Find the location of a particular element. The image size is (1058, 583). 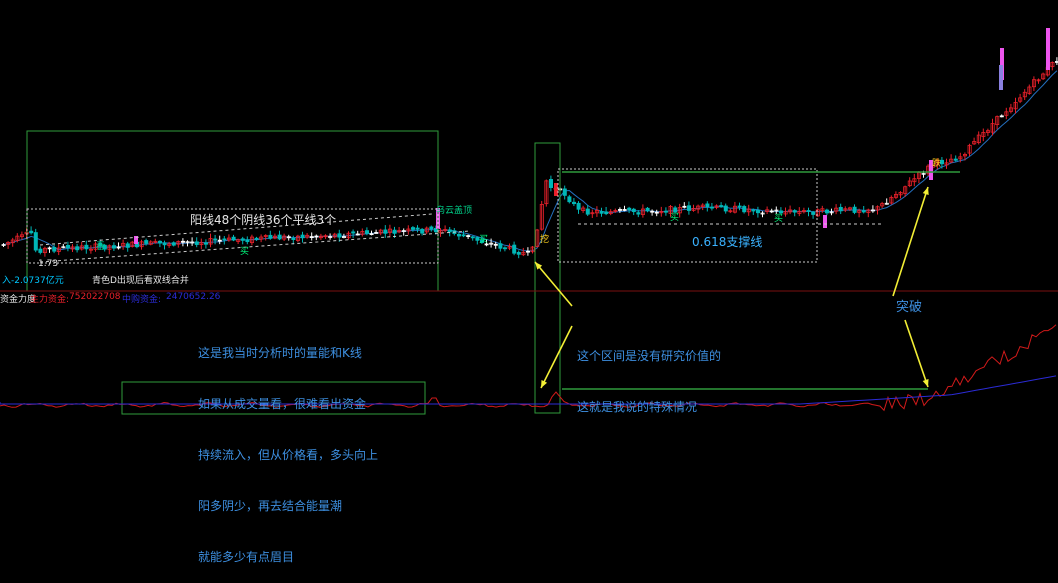

signal-short-left: 吞 is located at coordinates (101, 247).